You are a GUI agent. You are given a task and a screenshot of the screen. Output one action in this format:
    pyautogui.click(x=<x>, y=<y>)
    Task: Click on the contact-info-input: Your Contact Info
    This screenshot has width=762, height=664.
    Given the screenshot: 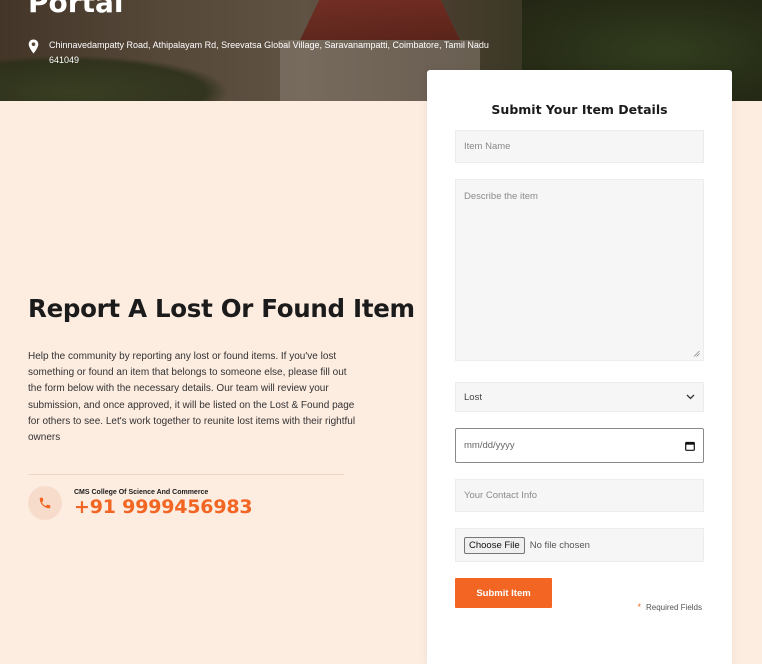 What is the action you would take?
    pyautogui.click(x=579, y=495)
    